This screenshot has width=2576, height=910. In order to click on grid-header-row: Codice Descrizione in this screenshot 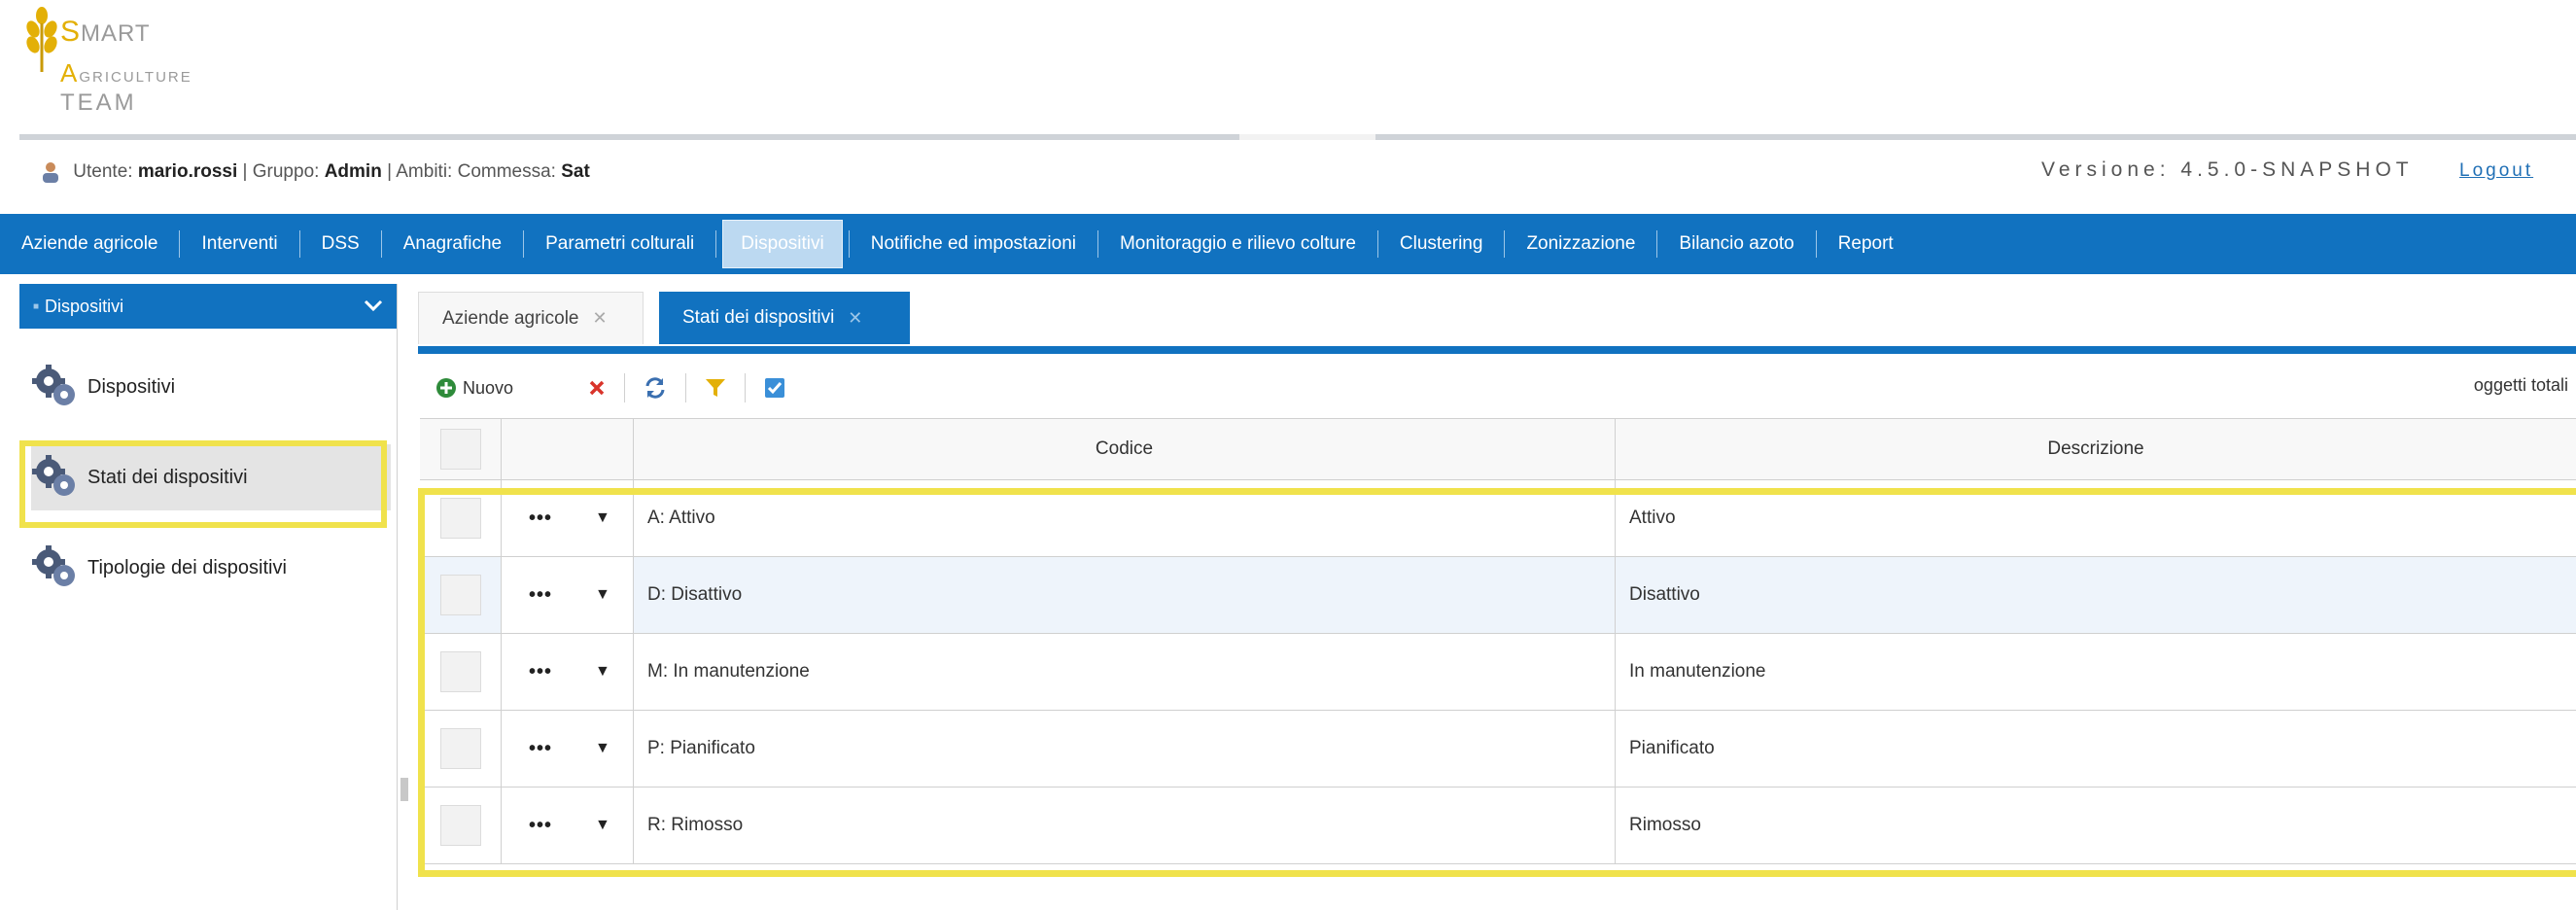, I will do `click(1498, 449)`.